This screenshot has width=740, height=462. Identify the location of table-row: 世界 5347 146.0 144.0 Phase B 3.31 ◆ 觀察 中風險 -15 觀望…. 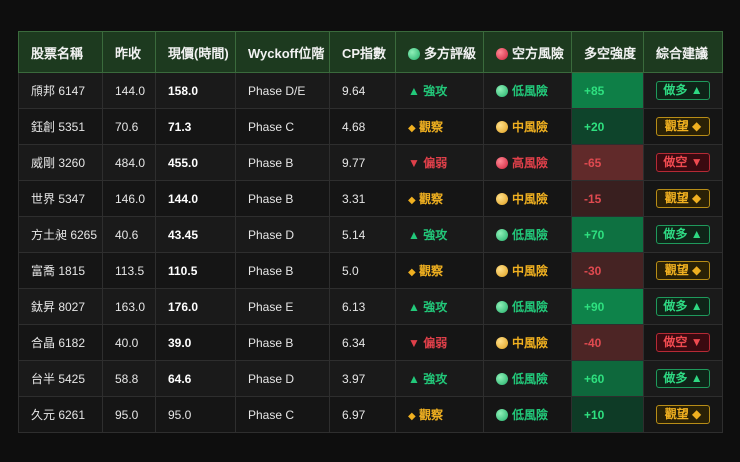
(370, 198).